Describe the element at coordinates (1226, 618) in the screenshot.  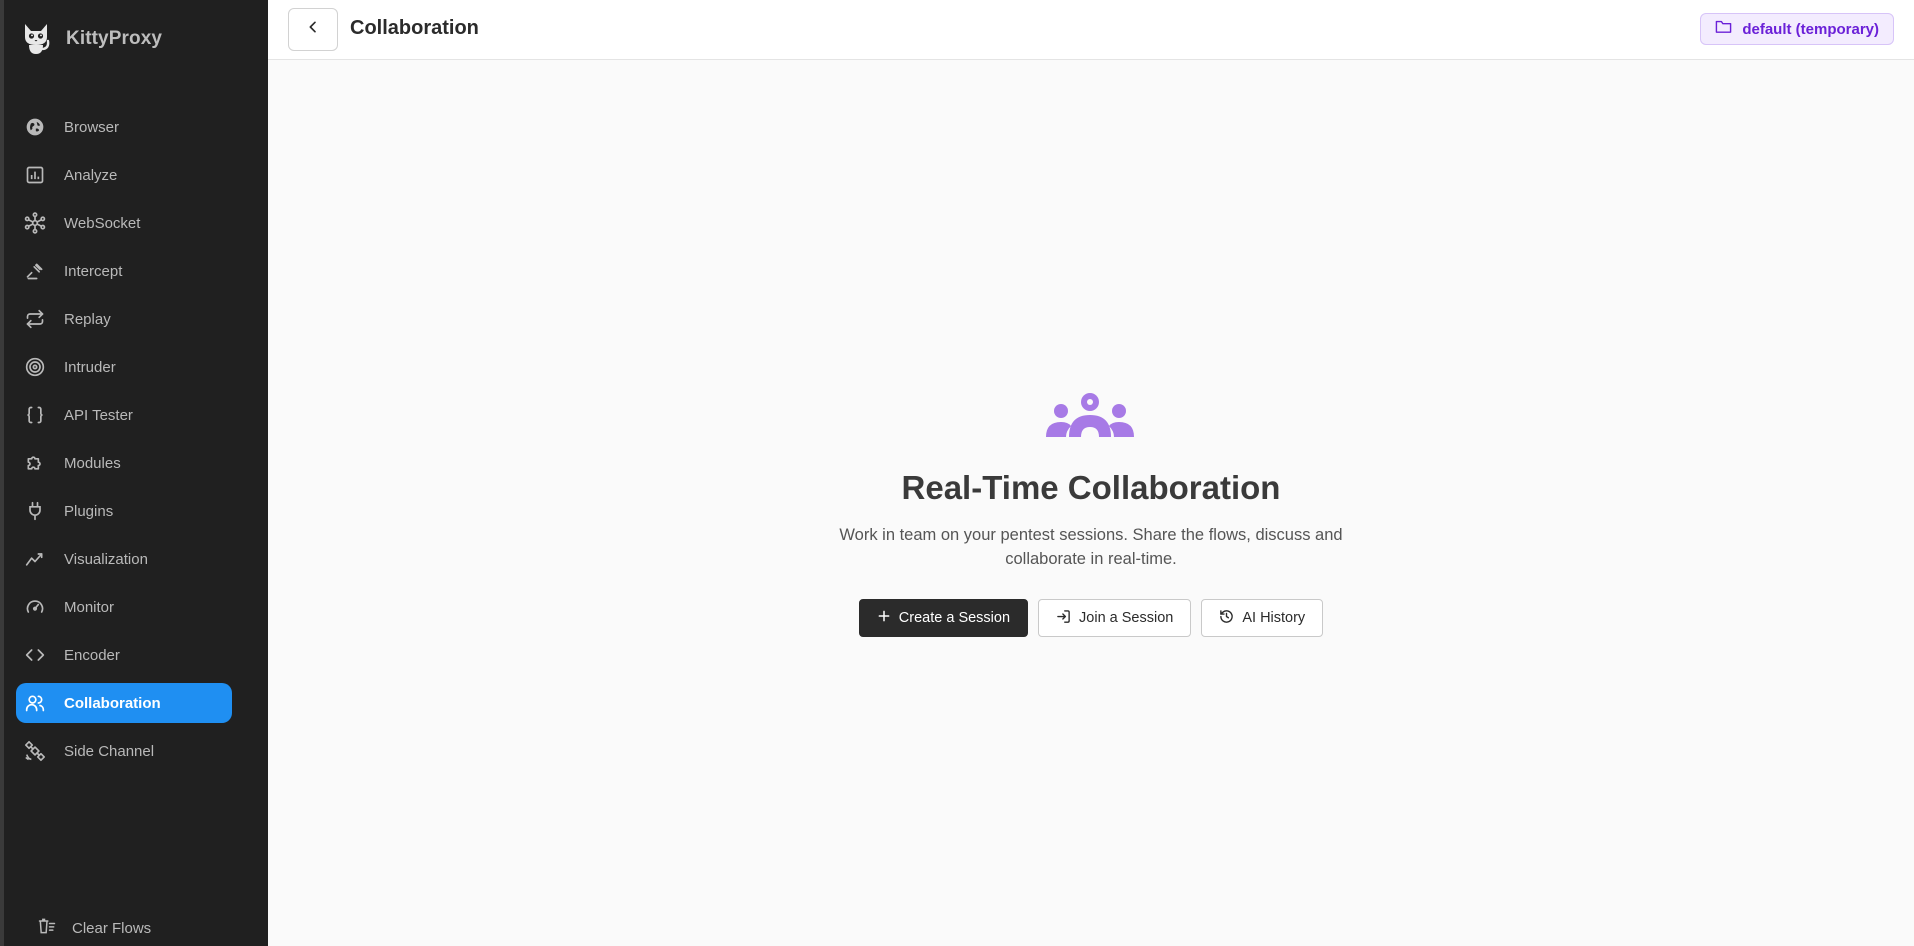
I see `history-icon` at that location.